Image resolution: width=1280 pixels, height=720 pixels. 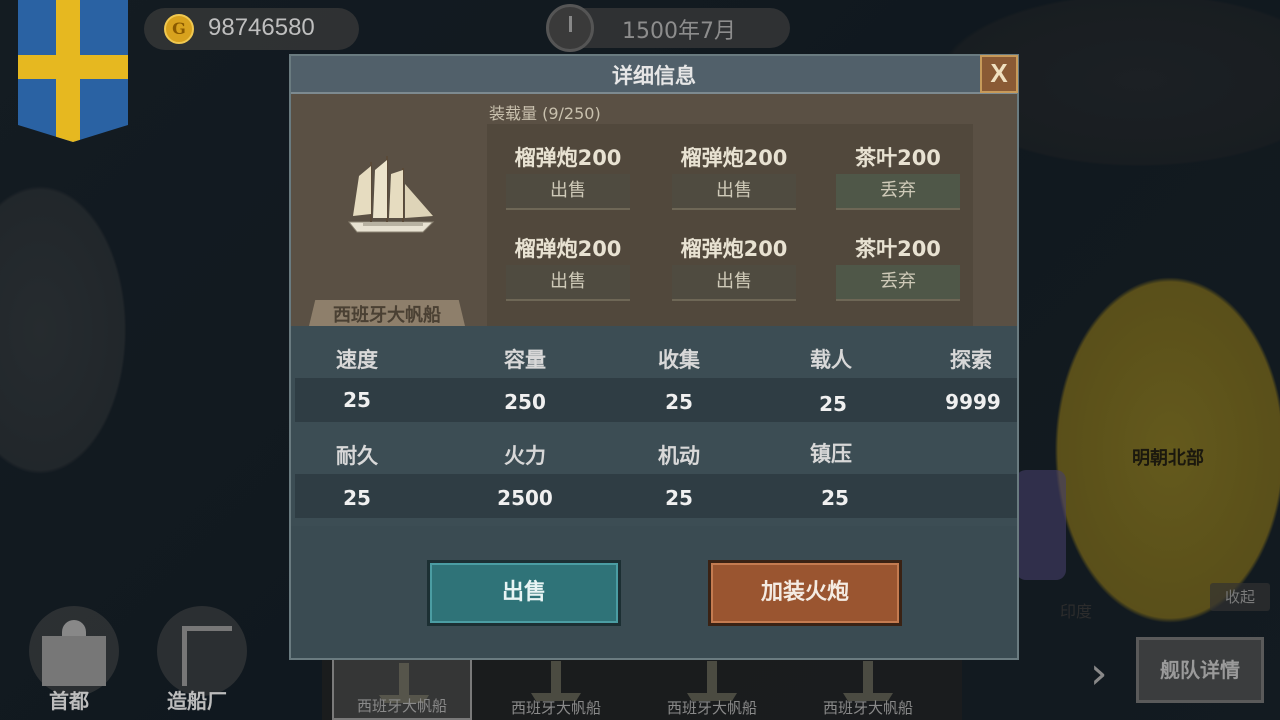 What do you see at coordinates (524, 593) in the screenshot?
I see `sell-ship-button: 出售` at bounding box center [524, 593].